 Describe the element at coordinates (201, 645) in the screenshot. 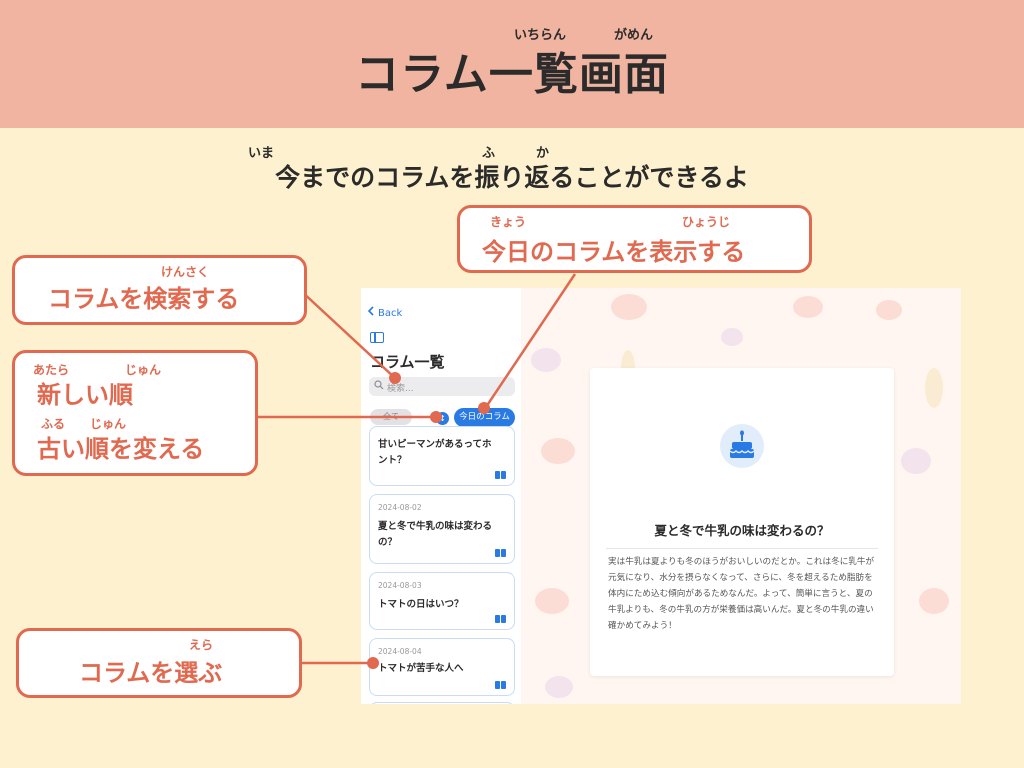

I see `ruby-era: えら` at that location.